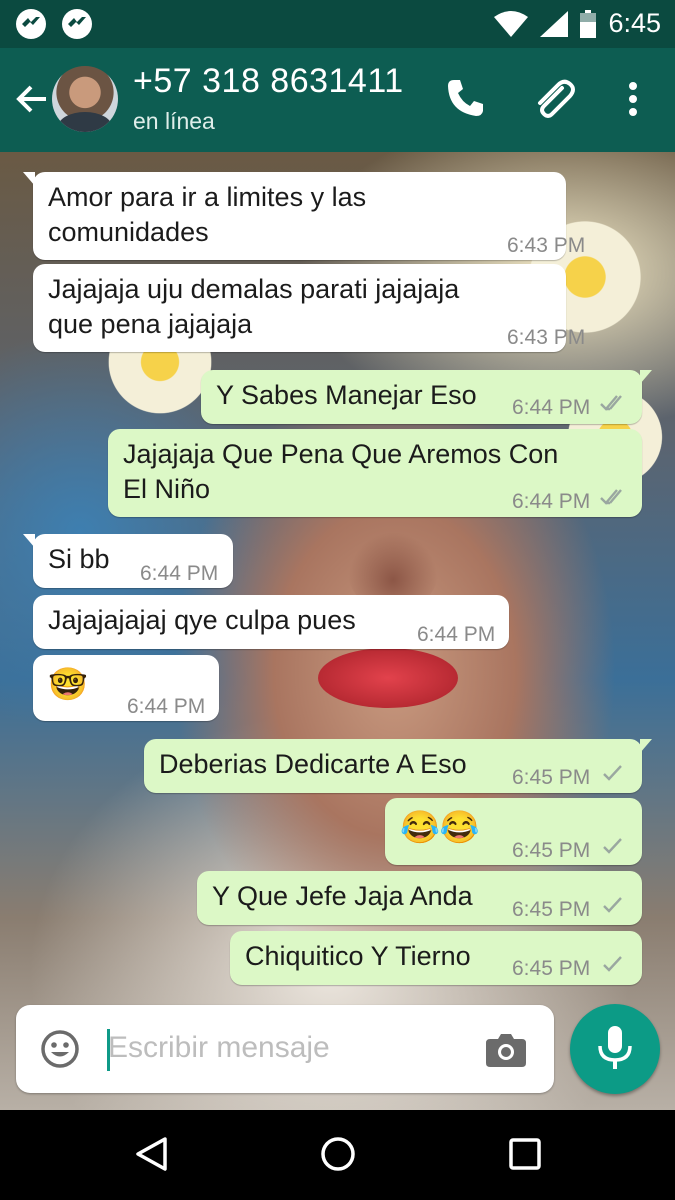 The height and width of the screenshot is (1200, 675). I want to click on contact-name: +57 318 8631411, so click(268, 81).